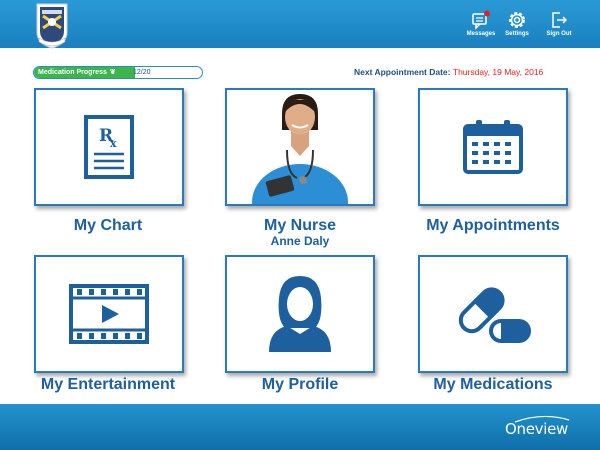 The width and height of the screenshot is (600, 450). I want to click on my-entertainment-title: My Entertainment, so click(108, 384).